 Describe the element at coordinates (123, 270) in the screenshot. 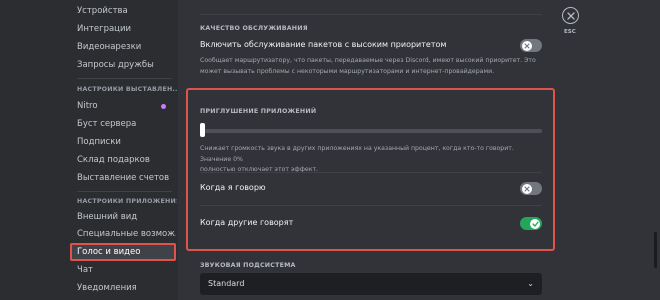

I see `sidebar-item-chat: Чат` at that location.